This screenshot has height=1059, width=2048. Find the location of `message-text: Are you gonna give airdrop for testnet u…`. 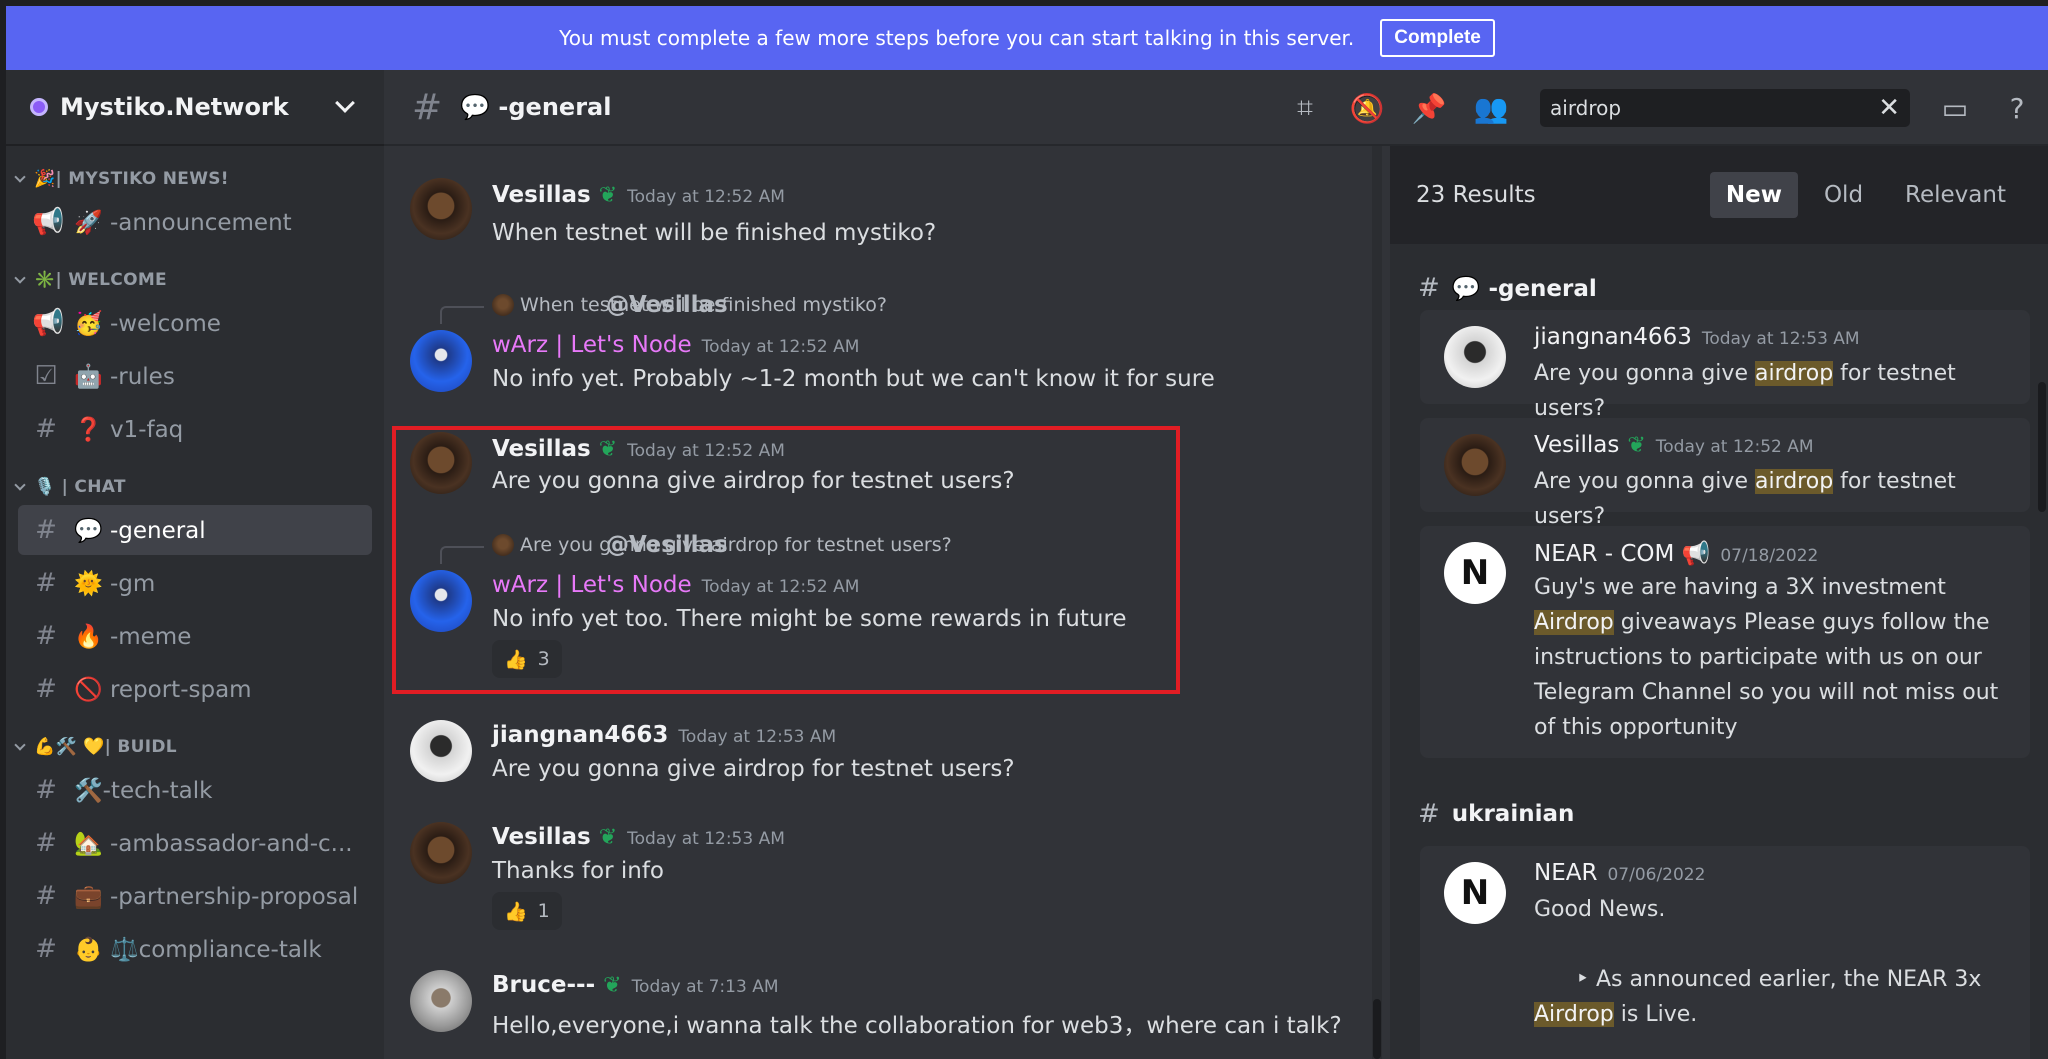

message-text: Are you gonna give airdrop for testnet u… is located at coordinates (753, 769).